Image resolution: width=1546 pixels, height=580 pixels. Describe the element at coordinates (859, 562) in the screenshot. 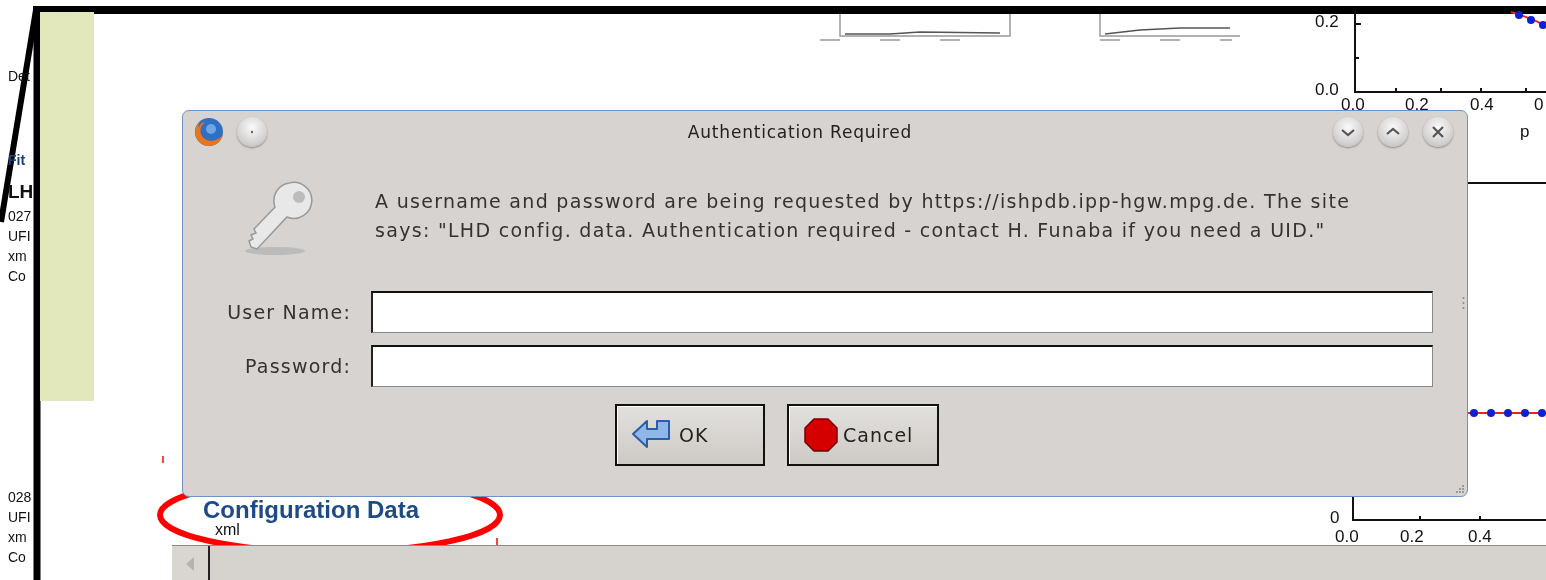

I see `horizontal-scrollbar` at that location.